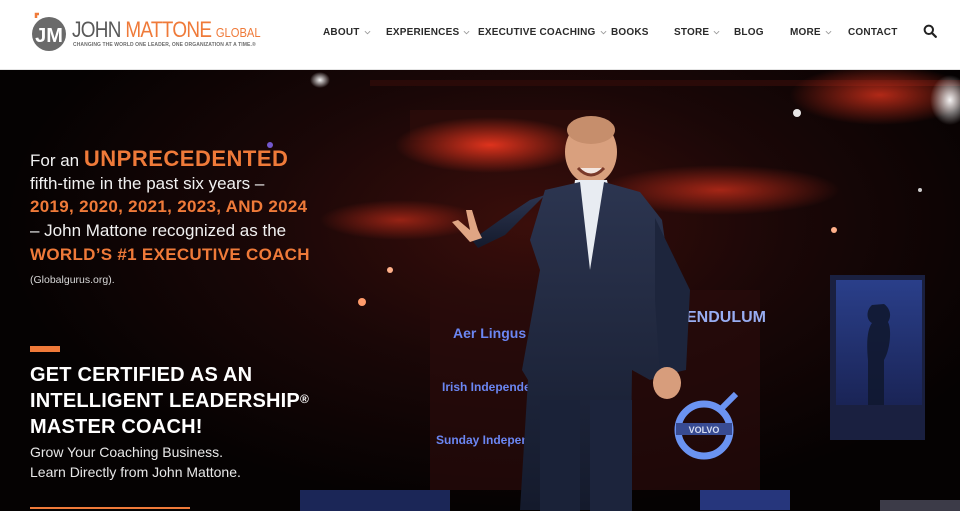  I want to click on nav-label: BLOG, so click(749, 32).